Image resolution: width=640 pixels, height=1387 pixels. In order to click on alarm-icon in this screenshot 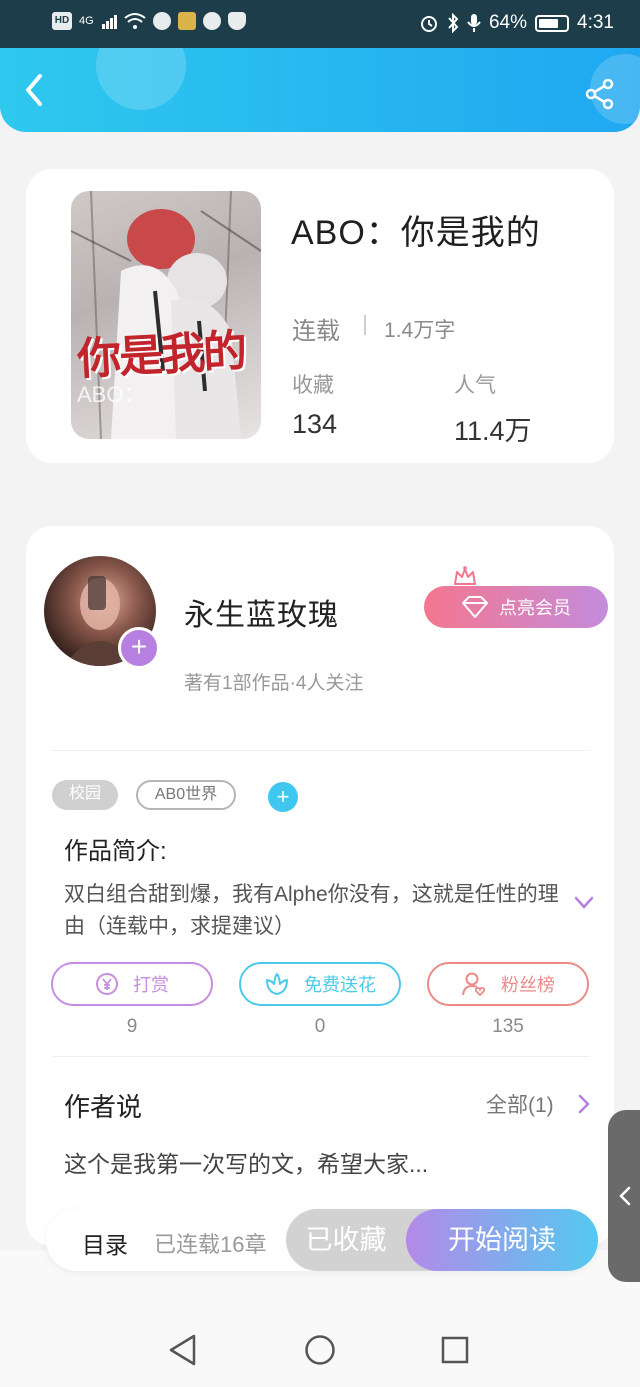, I will do `click(428, 24)`.